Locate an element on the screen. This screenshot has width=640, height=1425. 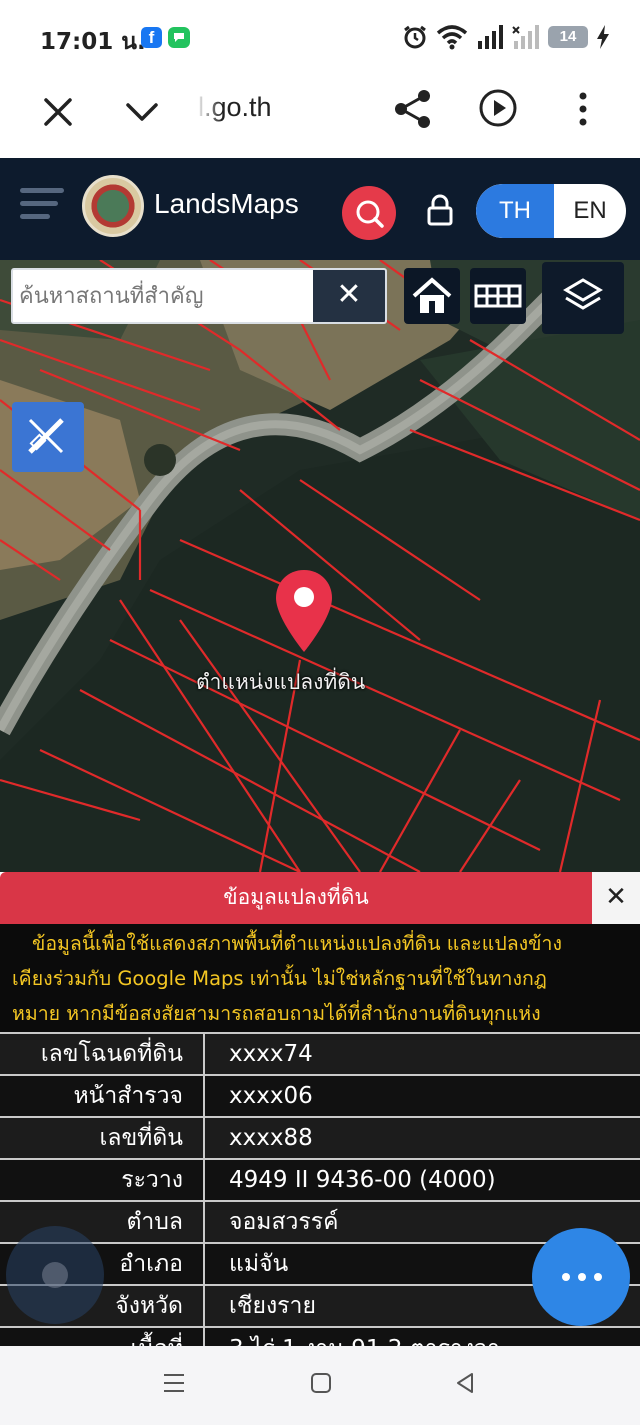
close-tab-icon is located at coordinates (58, 112).